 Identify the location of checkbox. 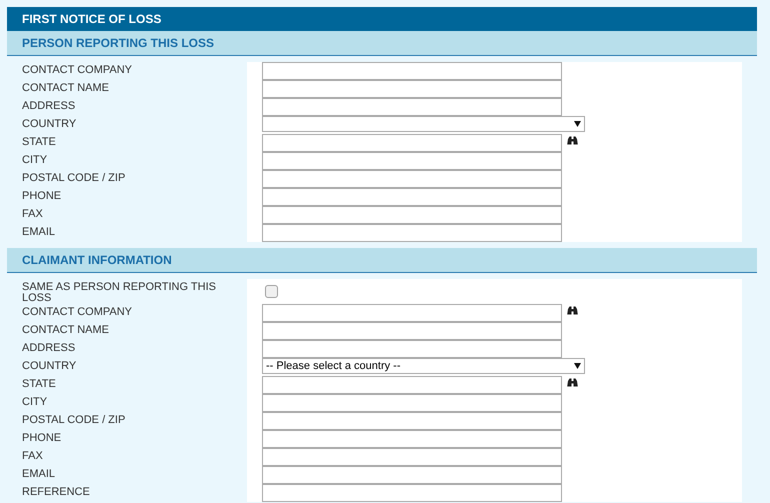
(271, 291).